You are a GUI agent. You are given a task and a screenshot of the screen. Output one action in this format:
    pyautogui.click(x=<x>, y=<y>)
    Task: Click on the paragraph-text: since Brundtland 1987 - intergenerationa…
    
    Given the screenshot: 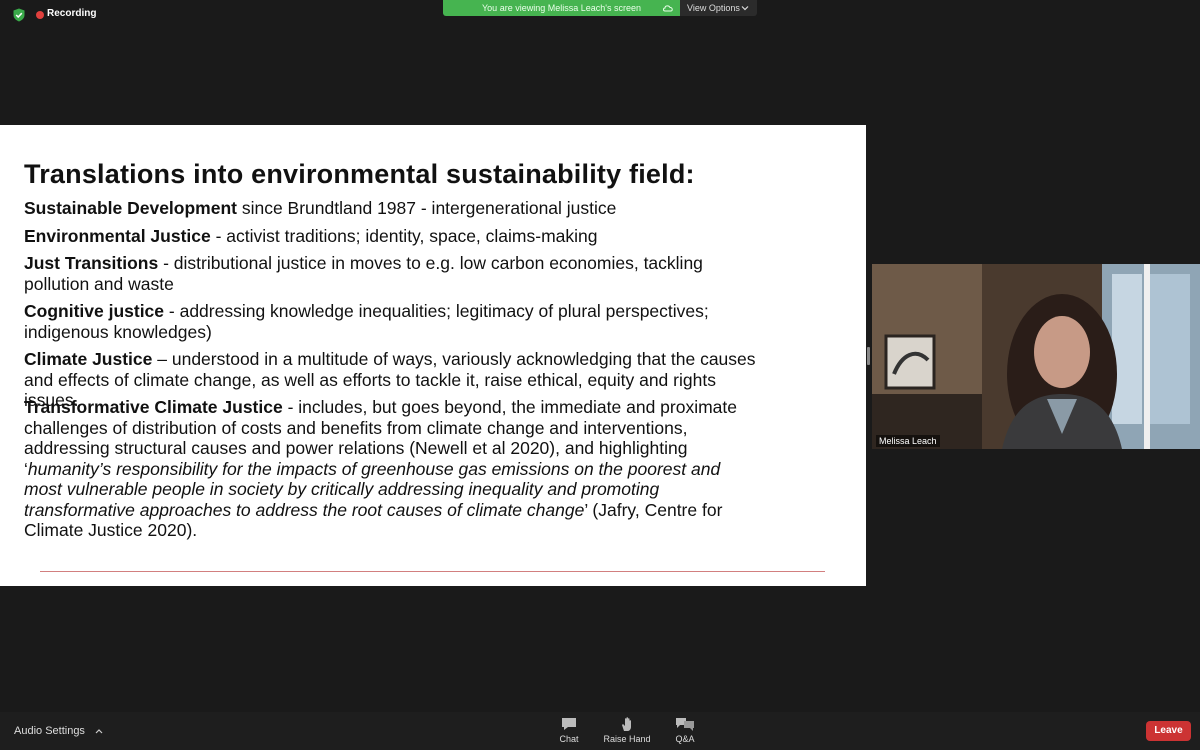 What is the action you would take?
    pyautogui.click(x=426, y=208)
    